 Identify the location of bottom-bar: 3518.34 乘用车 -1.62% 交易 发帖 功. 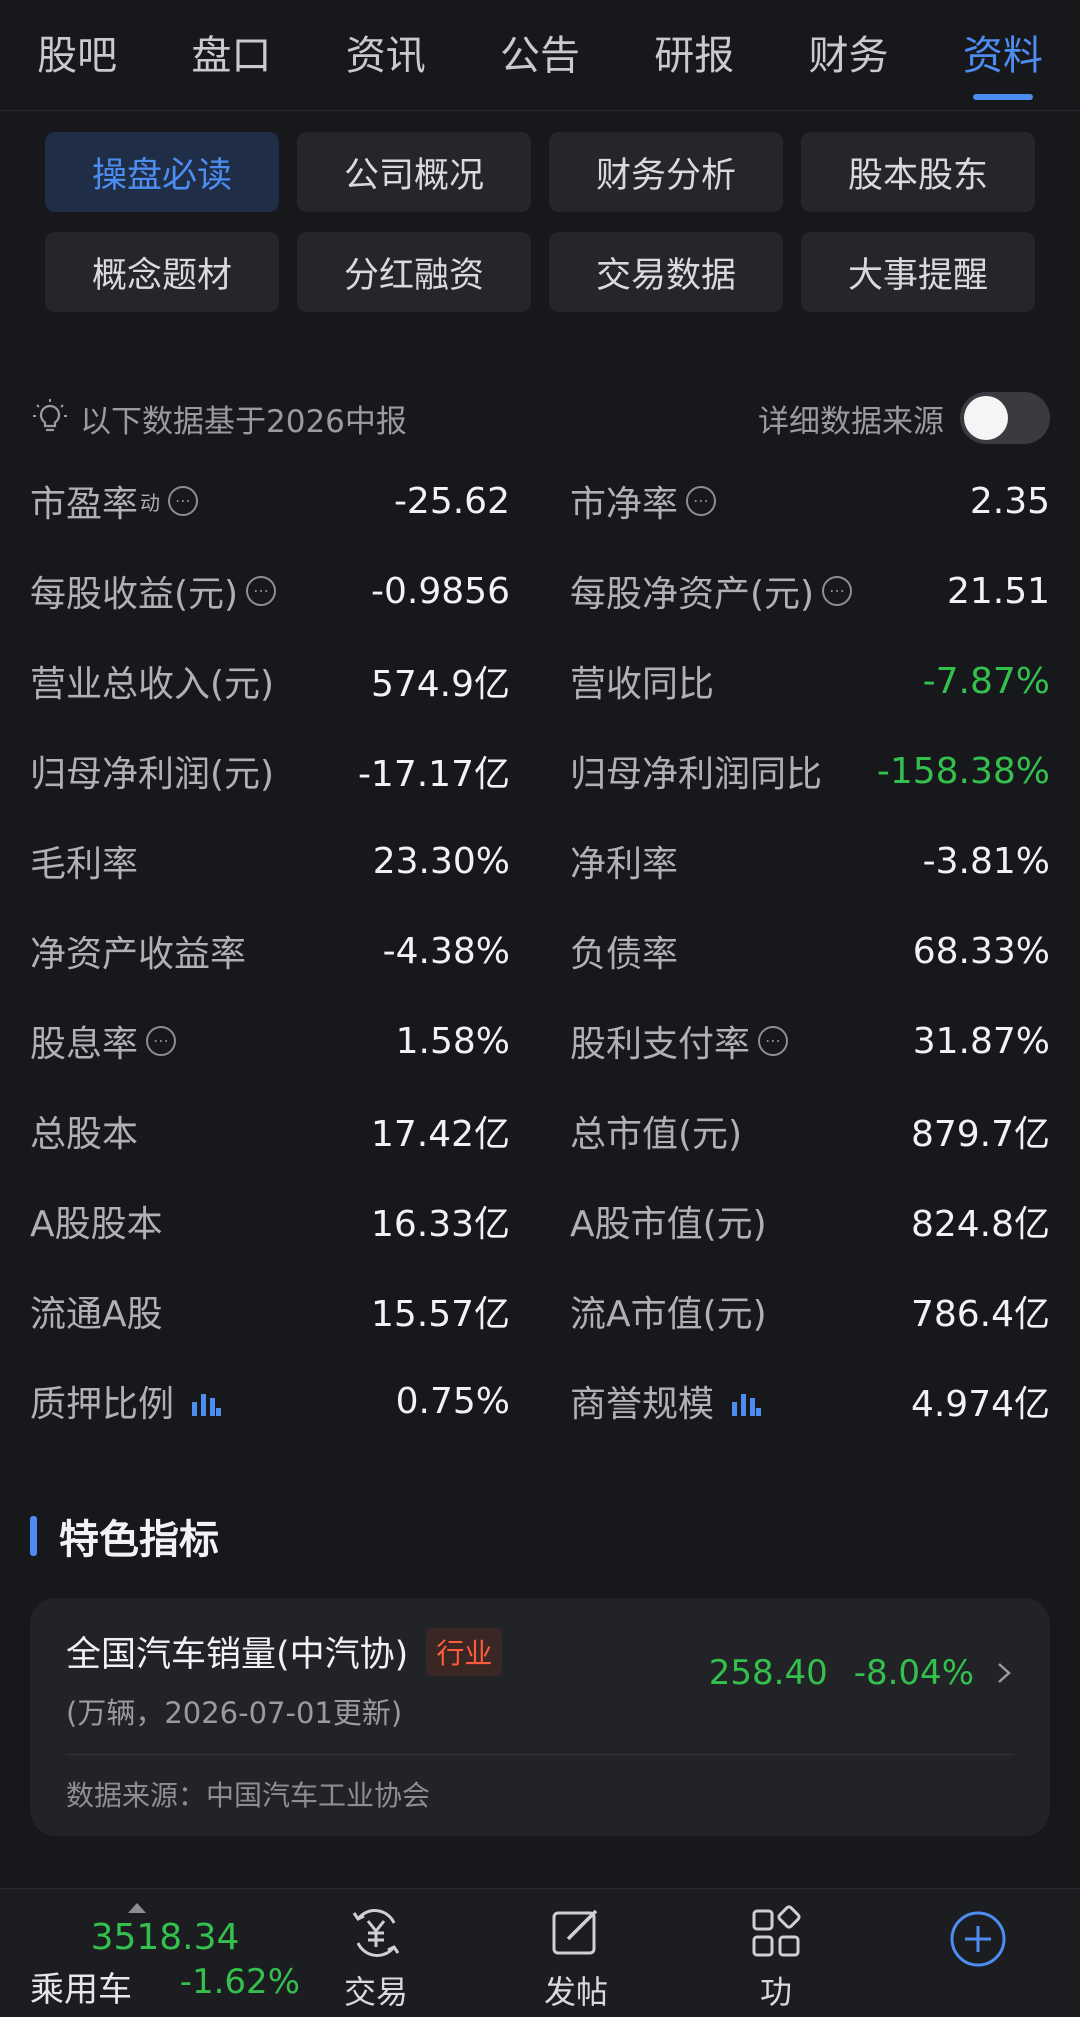
(540, 1952).